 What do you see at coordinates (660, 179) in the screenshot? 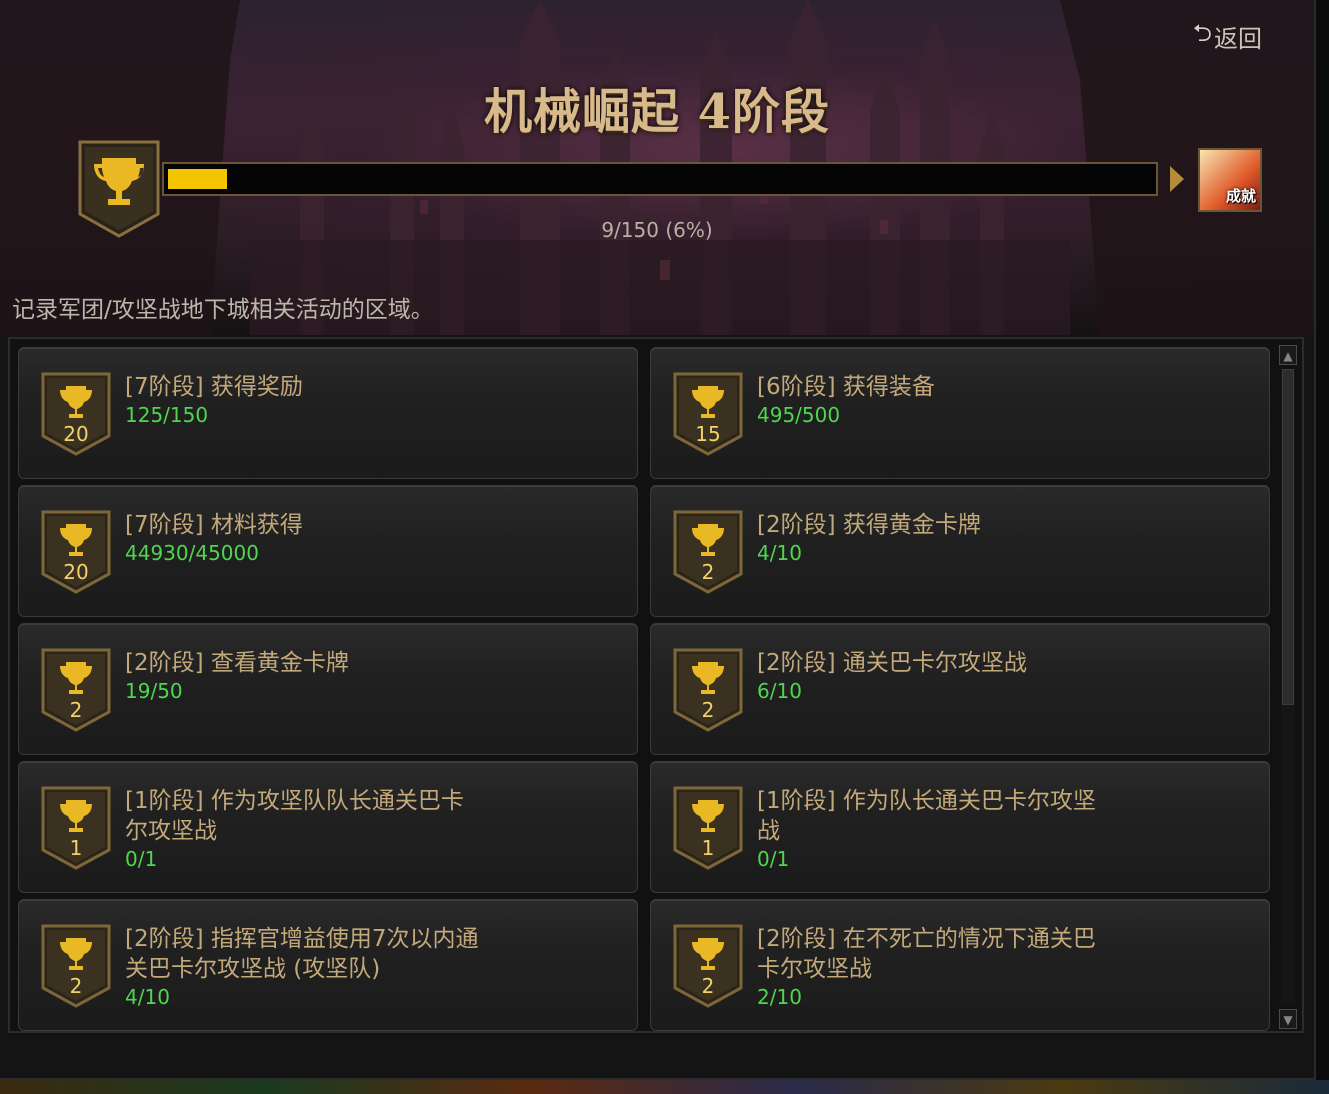
I see `stage-progress-bar` at bounding box center [660, 179].